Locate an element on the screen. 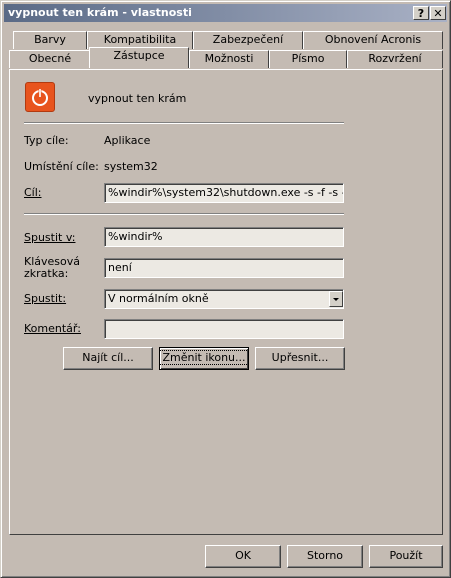 The height and width of the screenshot is (578, 451). cancel-button: Storno is located at coordinates (325, 556).